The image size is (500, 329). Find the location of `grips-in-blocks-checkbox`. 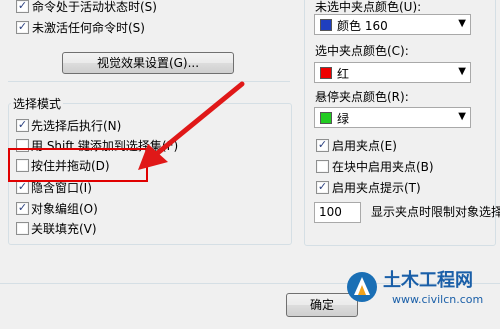

grips-in-blocks-checkbox is located at coordinates (322, 166).